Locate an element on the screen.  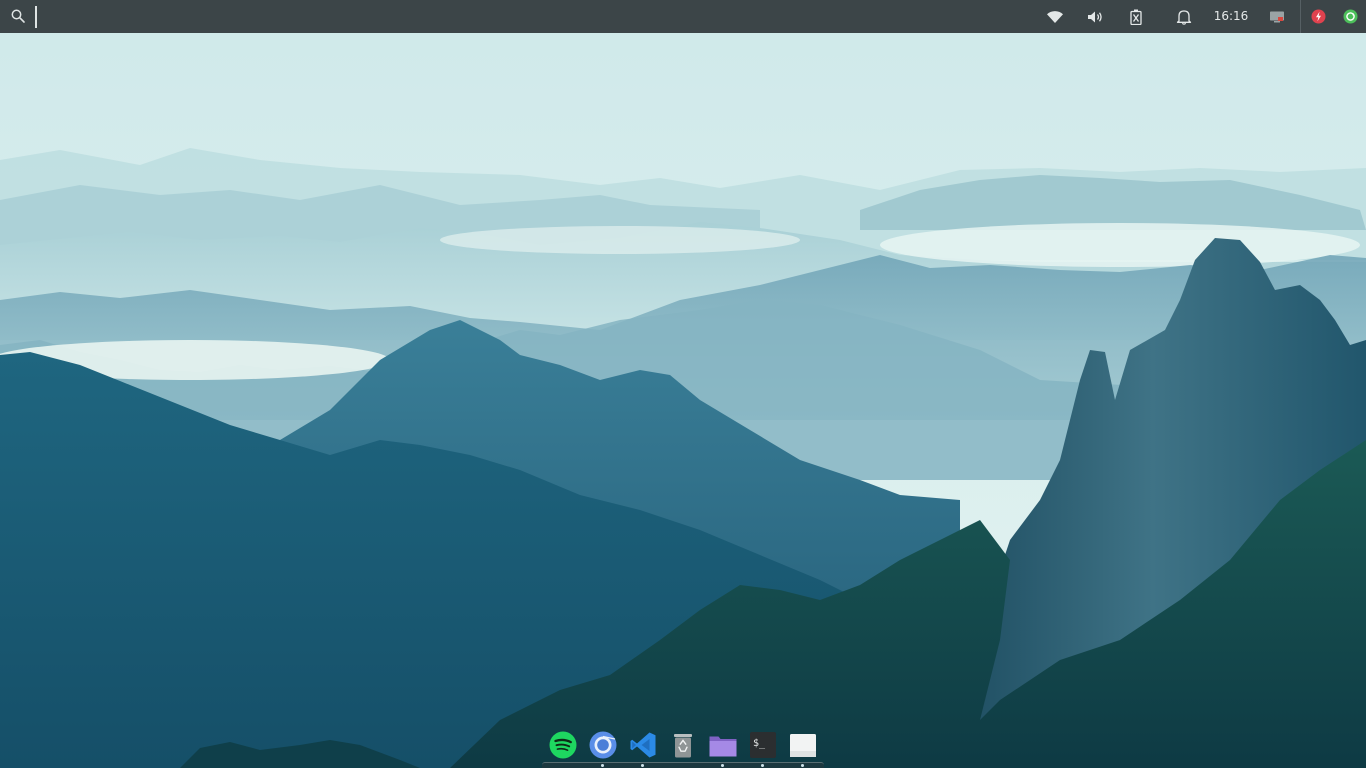
notifications-icon is located at coordinates (1184, 16).